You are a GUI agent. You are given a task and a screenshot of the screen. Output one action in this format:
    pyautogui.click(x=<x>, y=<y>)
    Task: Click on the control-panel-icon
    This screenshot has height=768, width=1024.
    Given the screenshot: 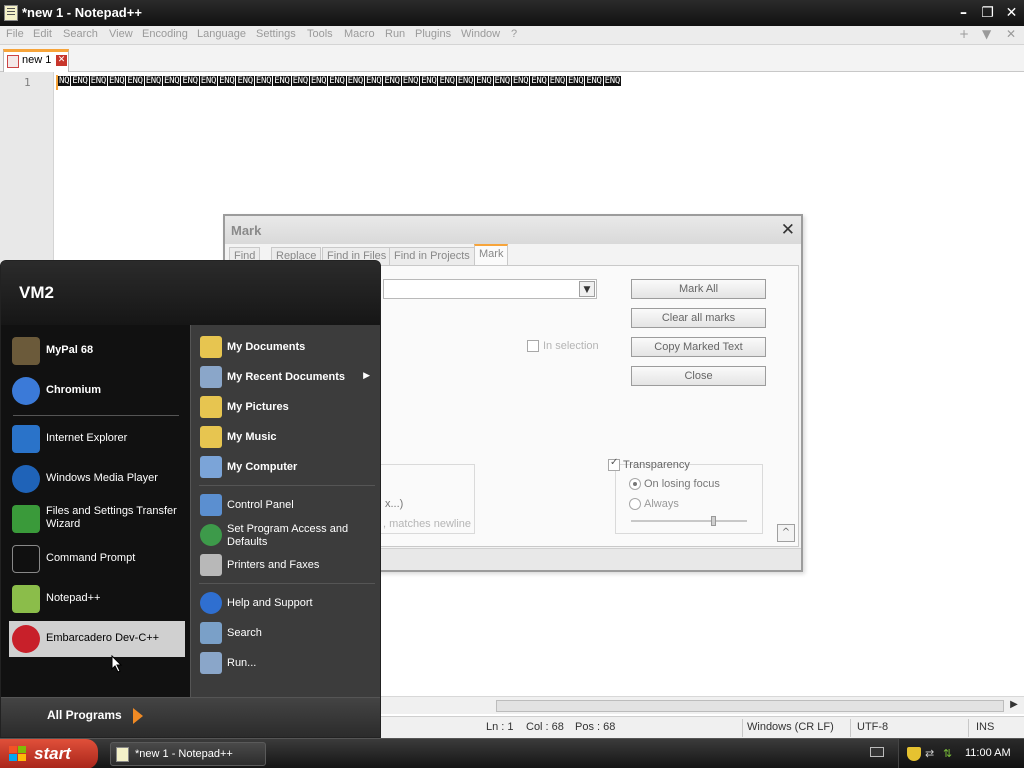 What is the action you would take?
    pyautogui.click(x=211, y=505)
    